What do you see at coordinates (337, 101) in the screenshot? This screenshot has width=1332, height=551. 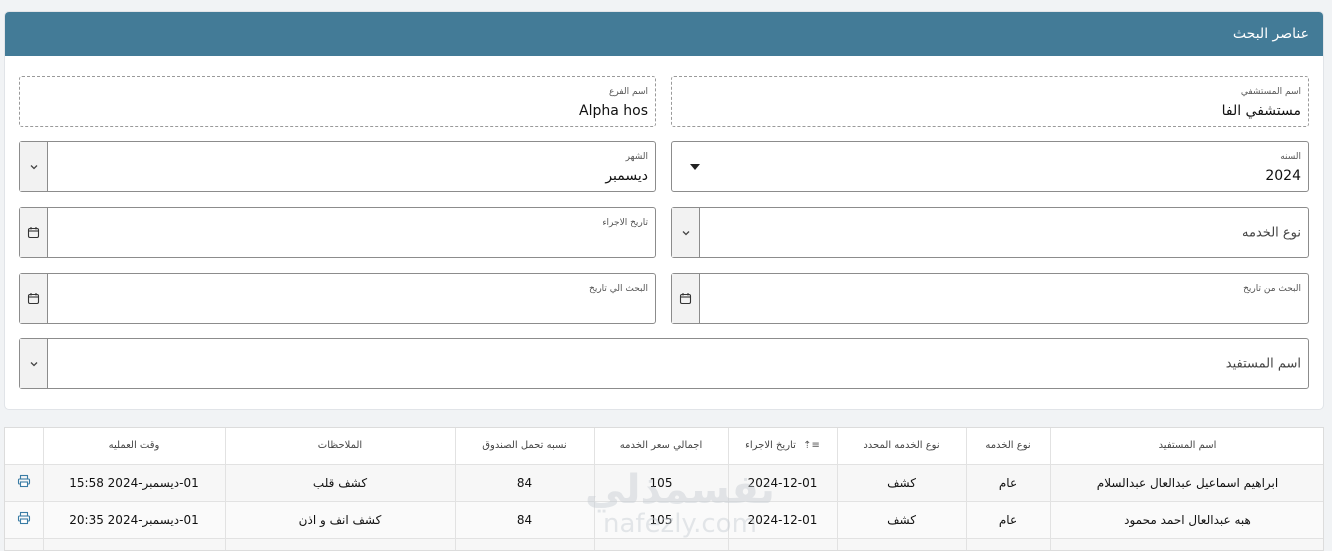 I see `branch-name-field: اسم الفرع Alpha hos` at bounding box center [337, 101].